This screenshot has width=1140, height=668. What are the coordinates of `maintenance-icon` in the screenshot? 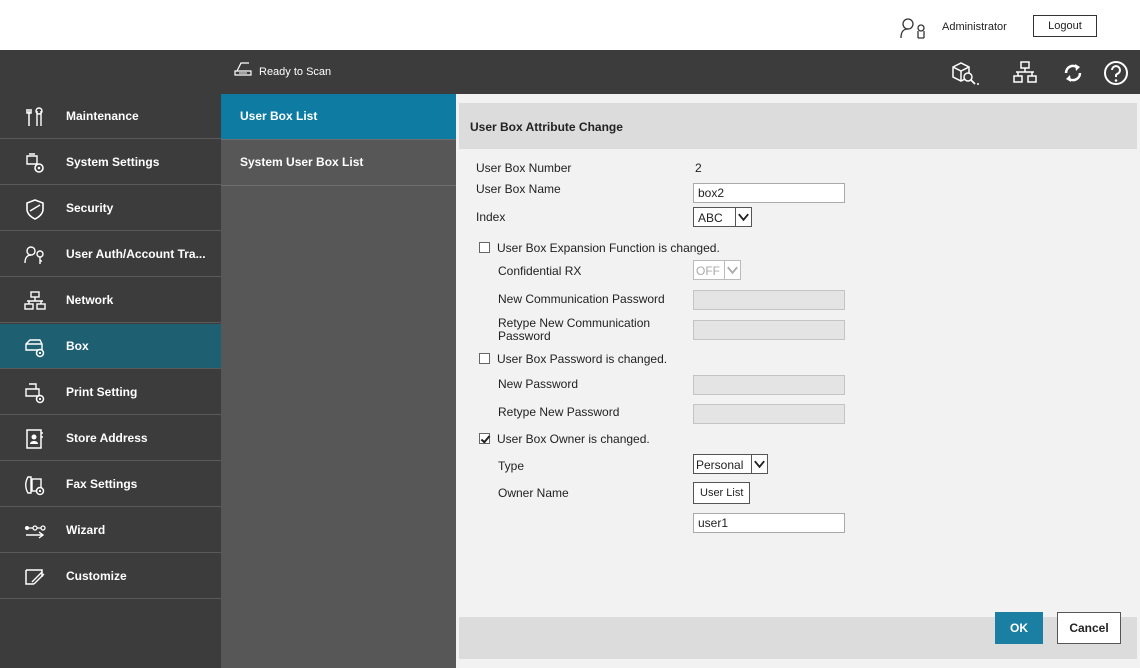 It's located at (34, 116).